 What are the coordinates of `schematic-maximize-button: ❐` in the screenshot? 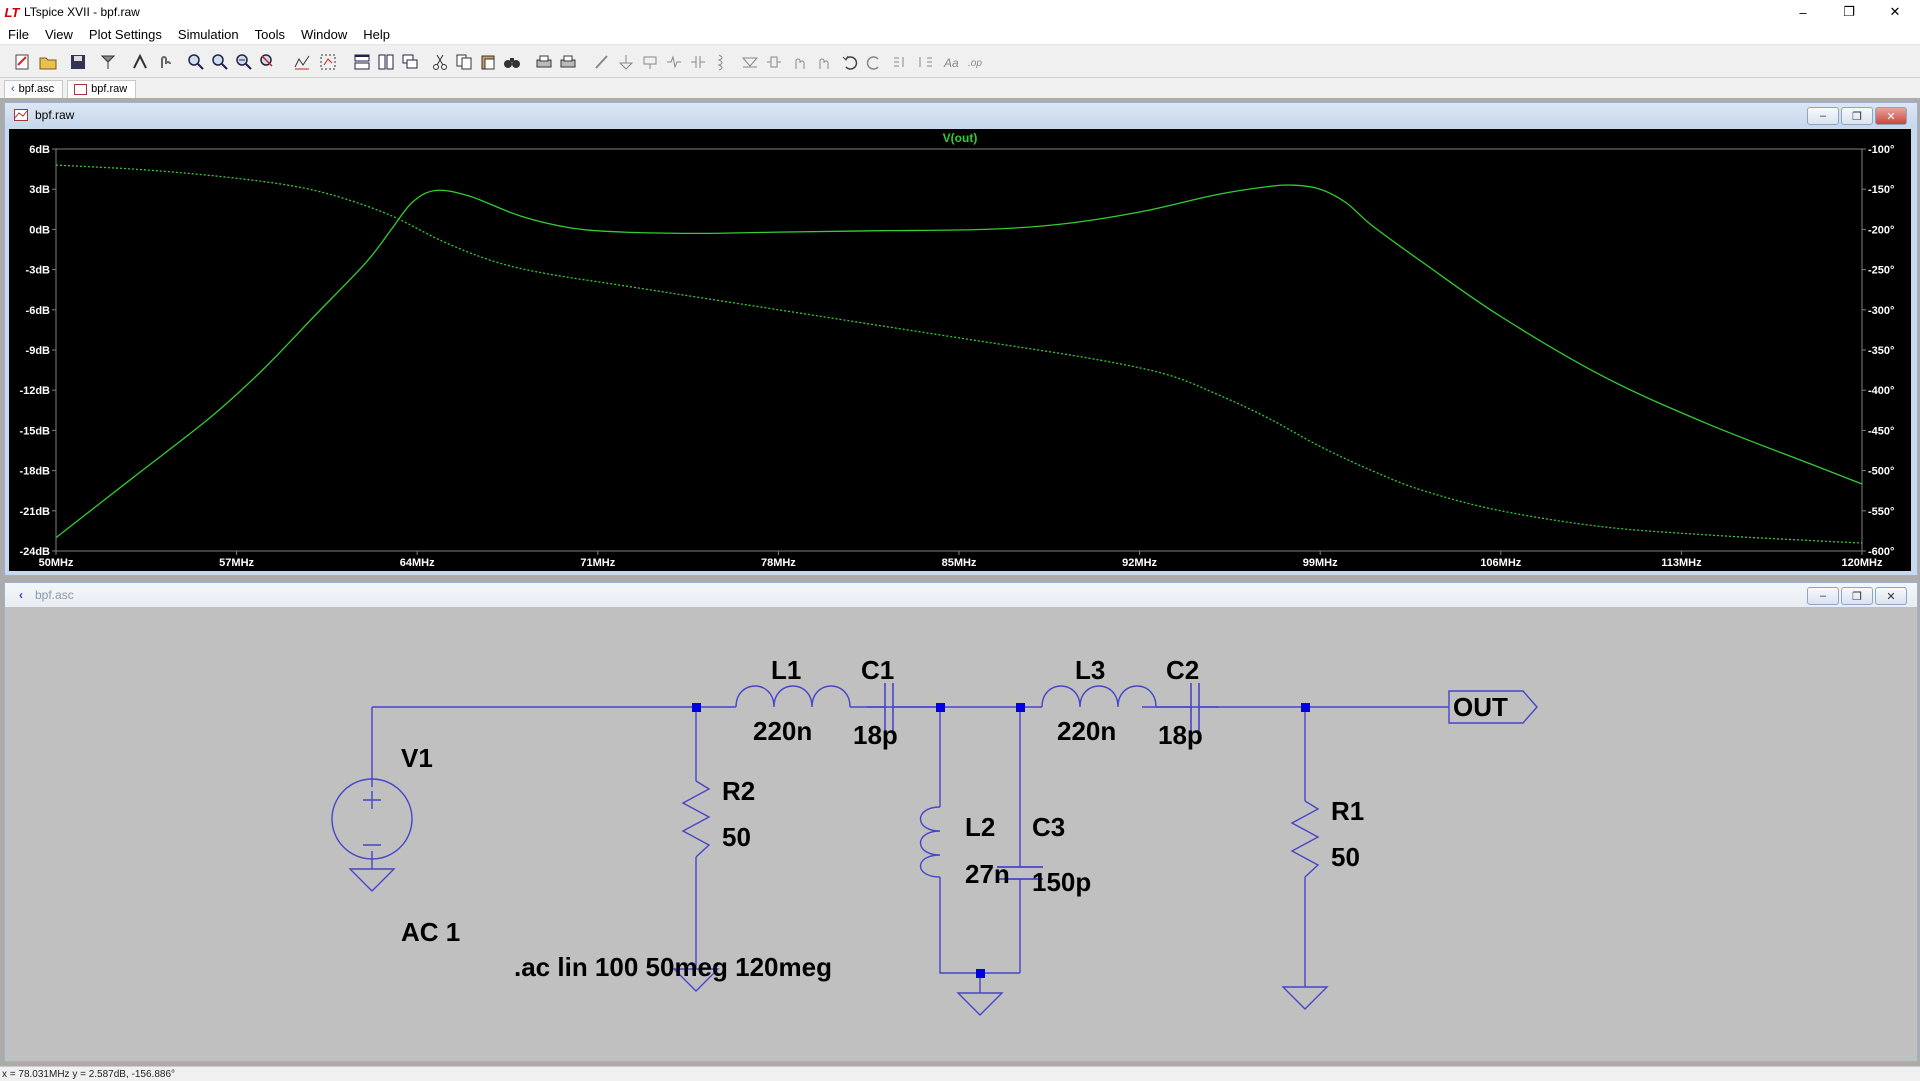 It's located at (1857, 596).